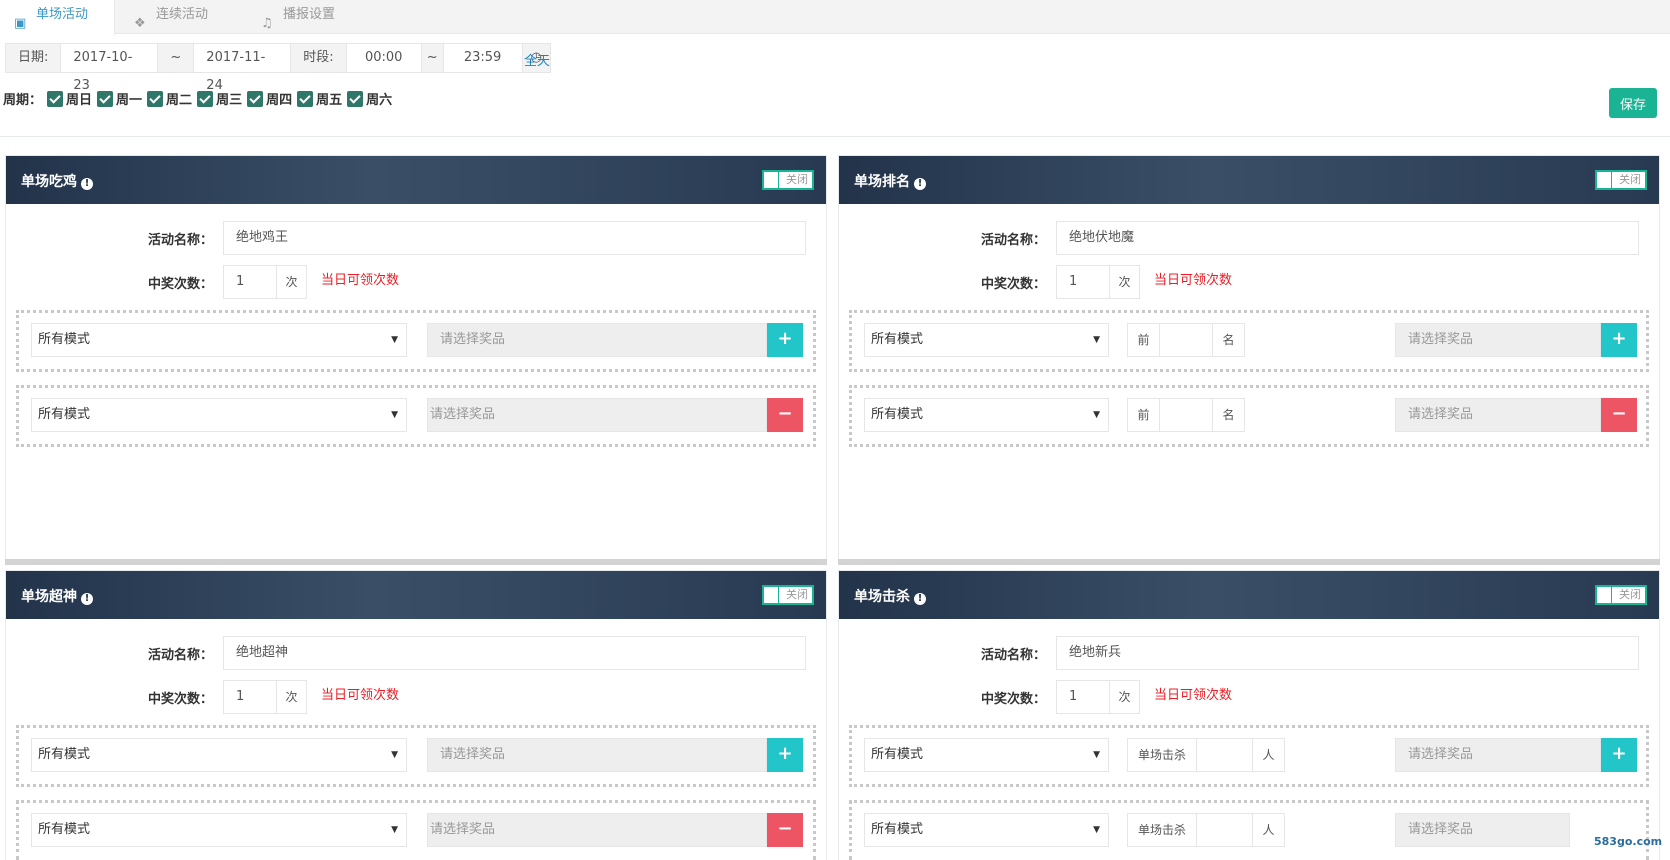 The height and width of the screenshot is (860, 1670). What do you see at coordinates (309, 14) in the screenshot?
I see `tab-label: 播报设置` at bounding box center [309, 14].